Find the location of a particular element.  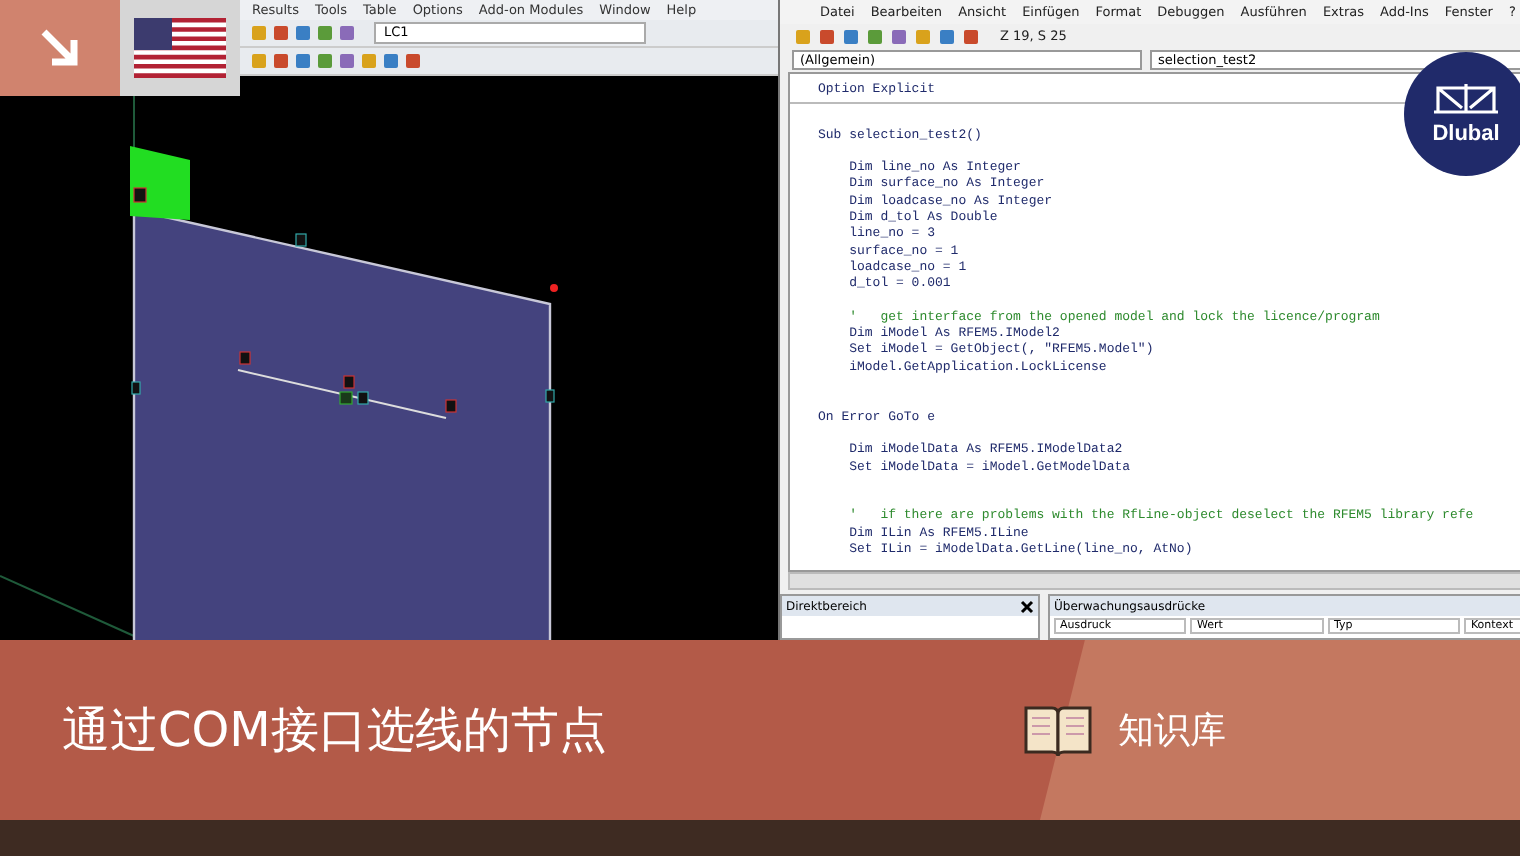

flag-icon is located at coordinates (180, 48).